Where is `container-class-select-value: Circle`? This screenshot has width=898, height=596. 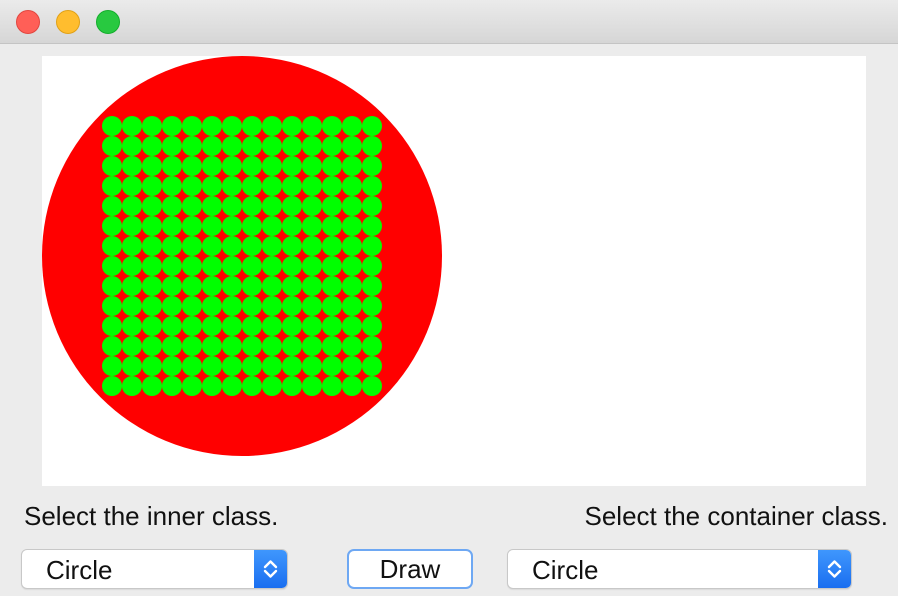
container-class-select-value: Circle is located at coordinates (565, 570).